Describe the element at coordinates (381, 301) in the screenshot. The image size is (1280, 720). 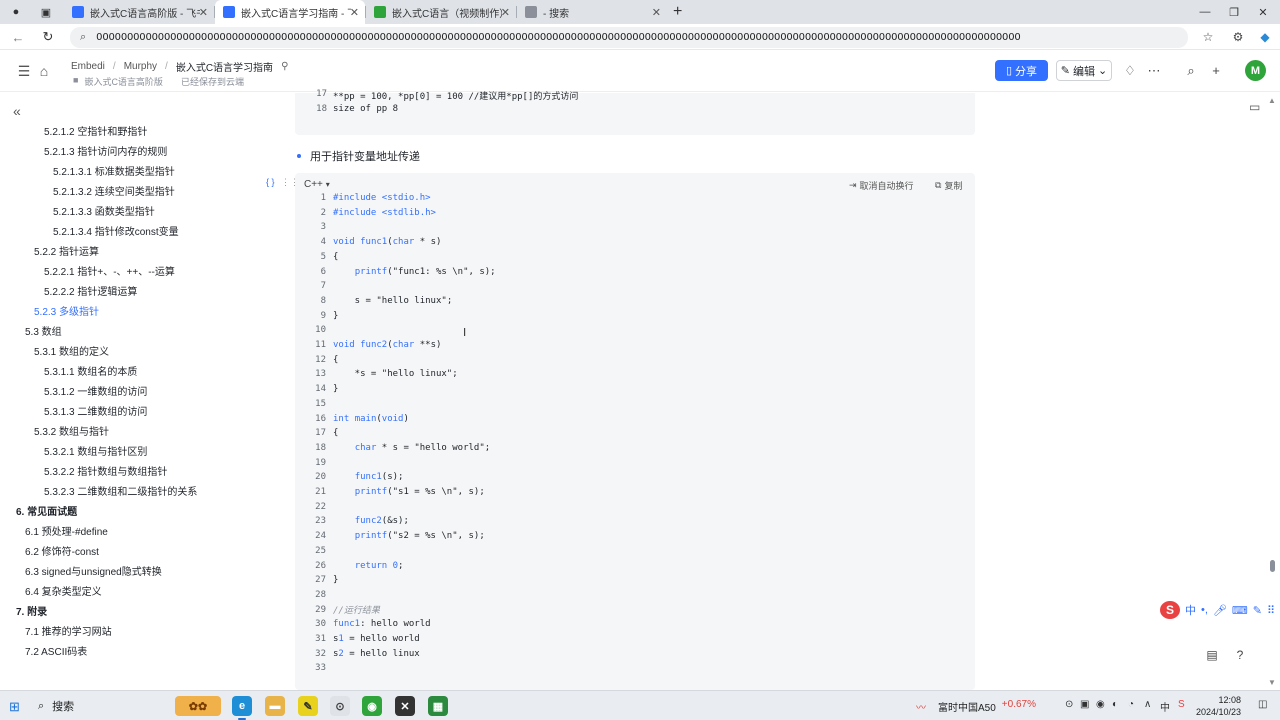
I see `code-line: 8 s = "hello linux";` at that location.